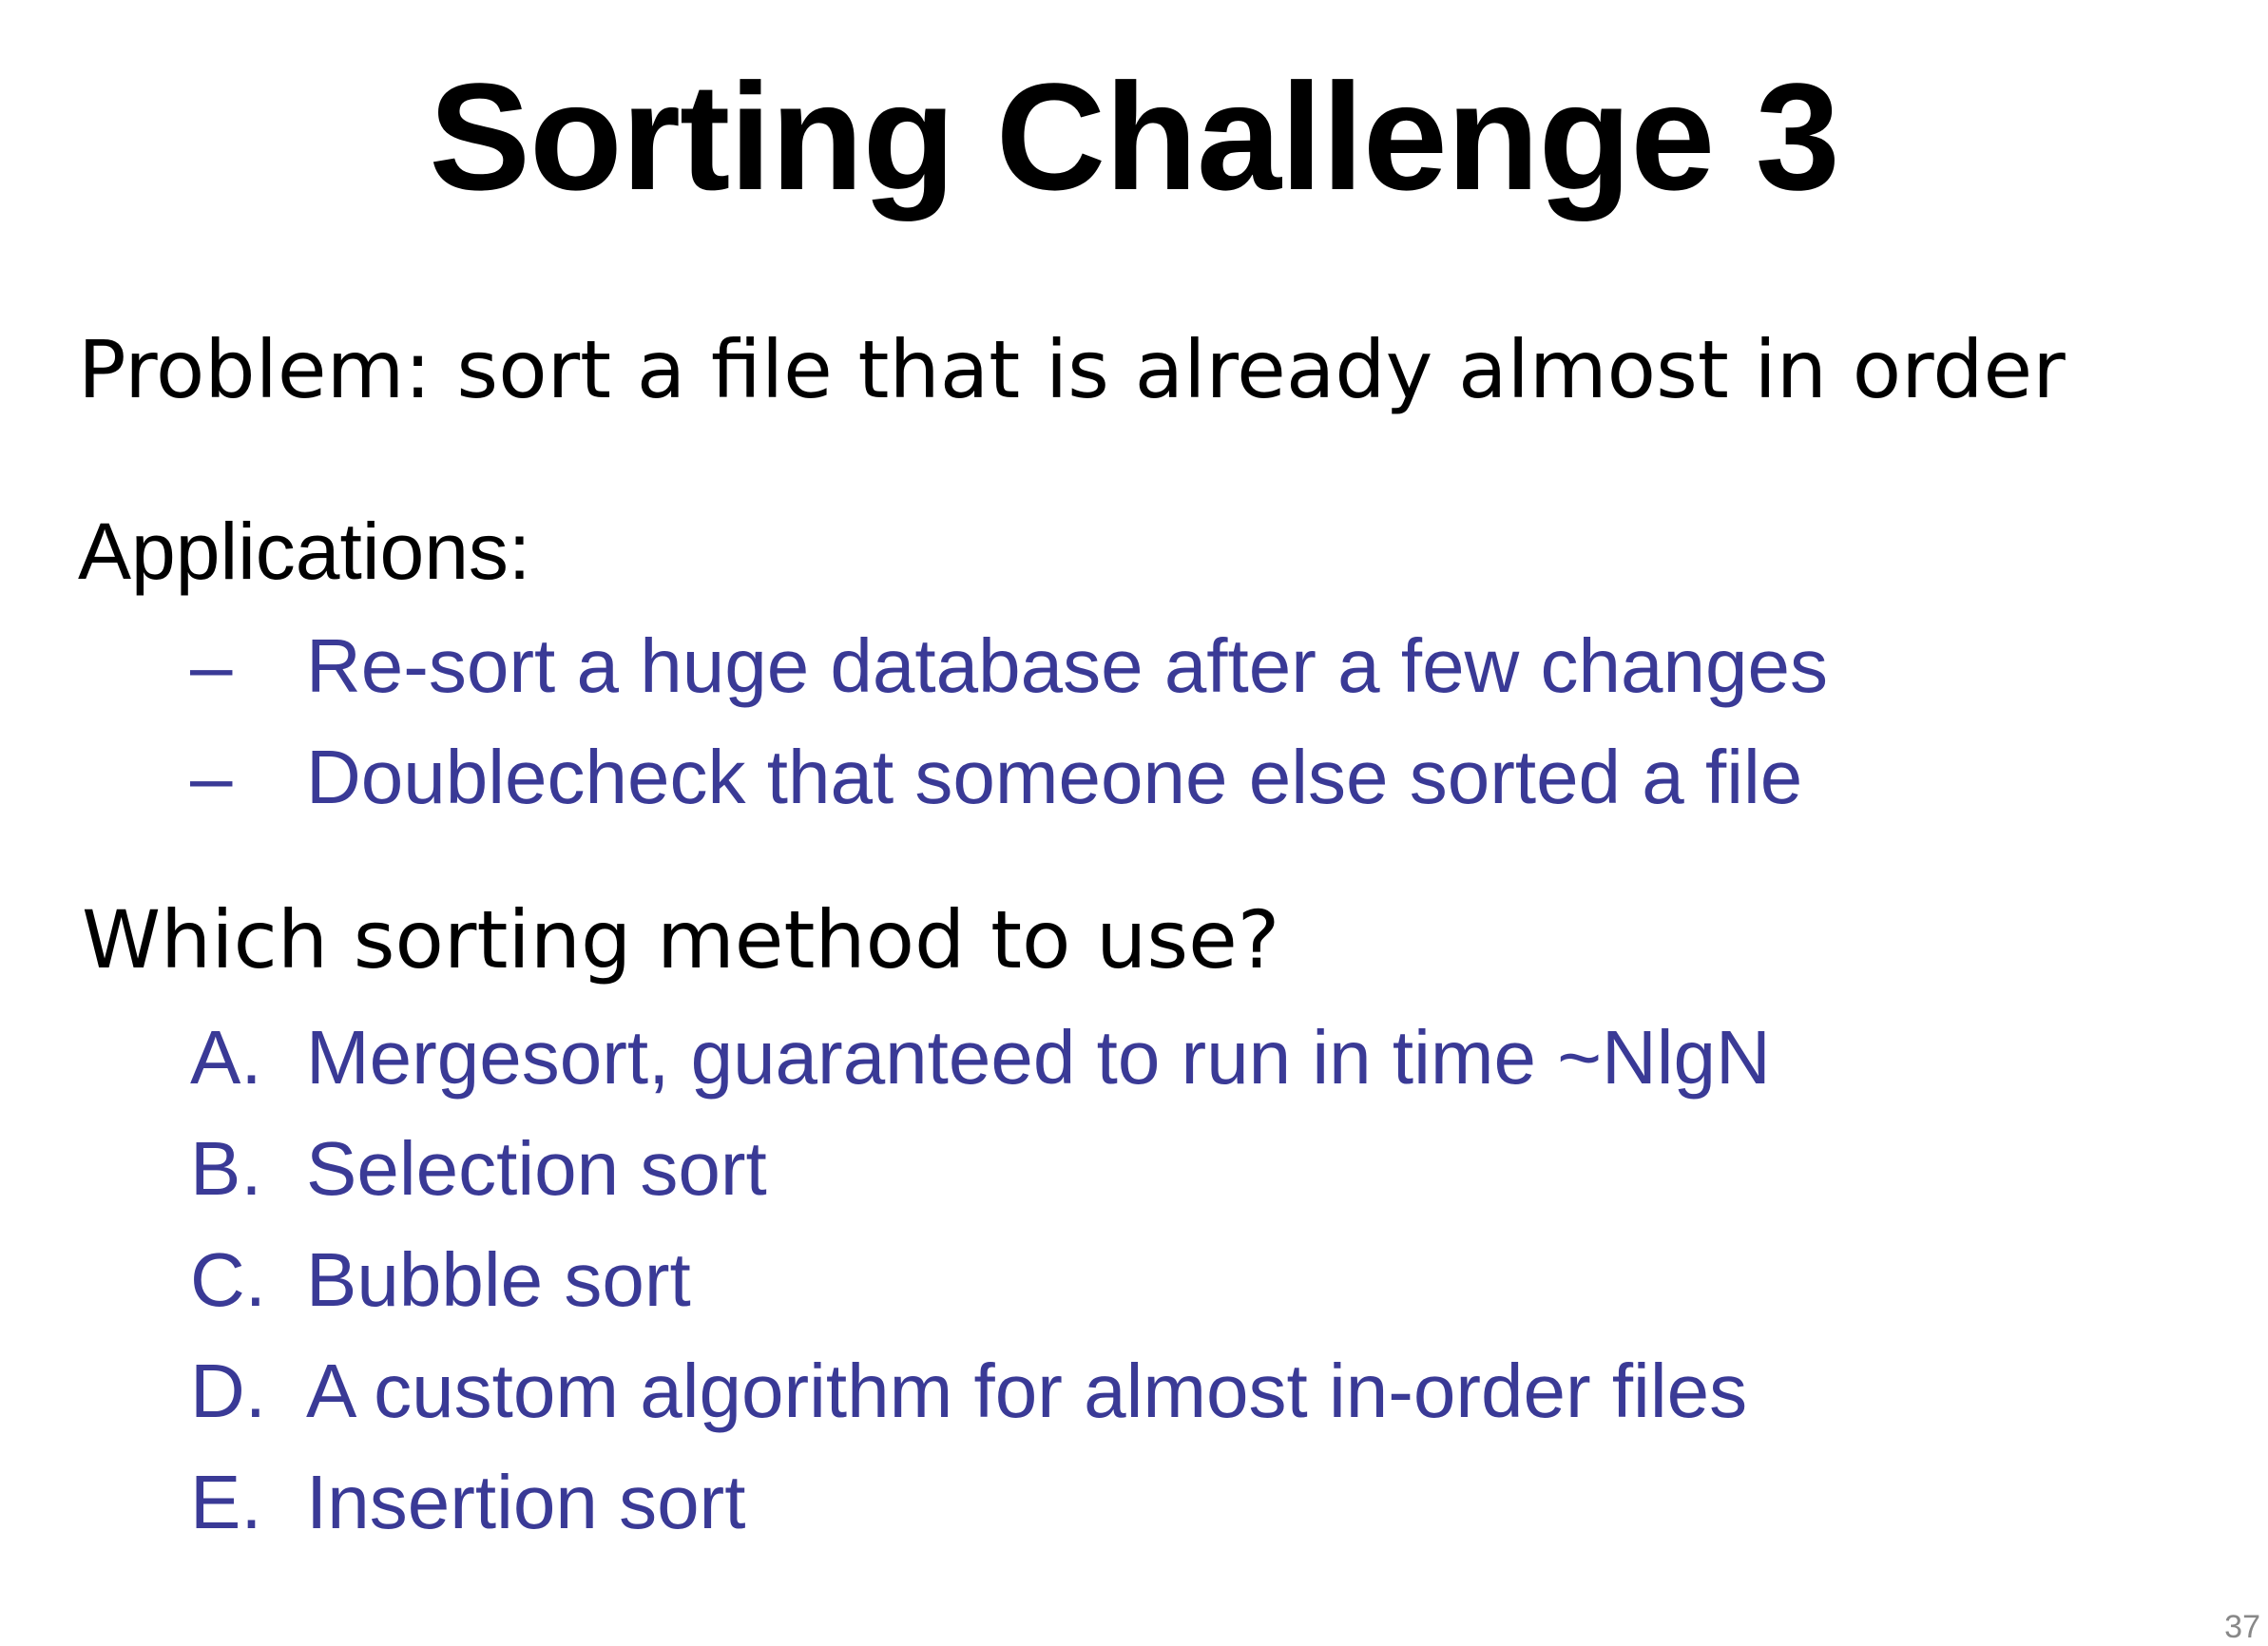 The image size is (2268, 1646). What do you see at coordinates (1134, 136) in the screenshot?
I see `slide-title: Sorting Challenge 3` at bounding box center [1134, 136].